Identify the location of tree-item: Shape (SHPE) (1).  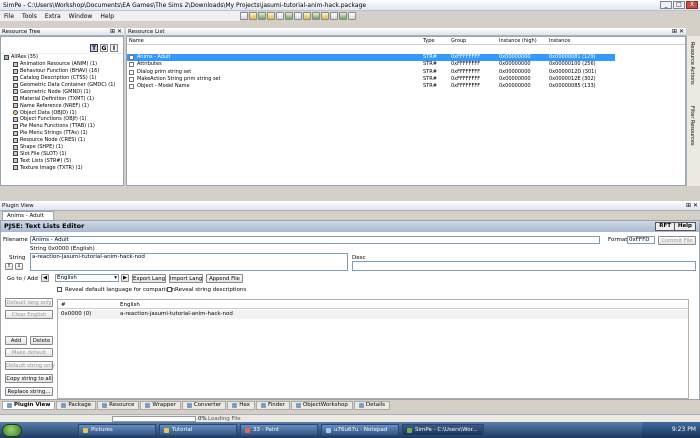
(62, 147).